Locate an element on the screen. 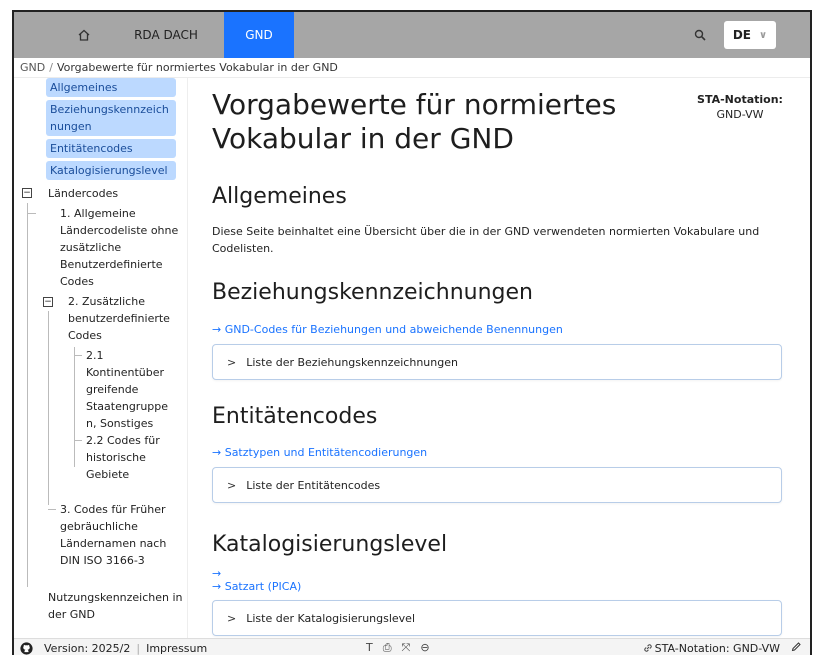  footer-sta-notation: STA-Notation: GND-VW is located at coordinates (711, 648).